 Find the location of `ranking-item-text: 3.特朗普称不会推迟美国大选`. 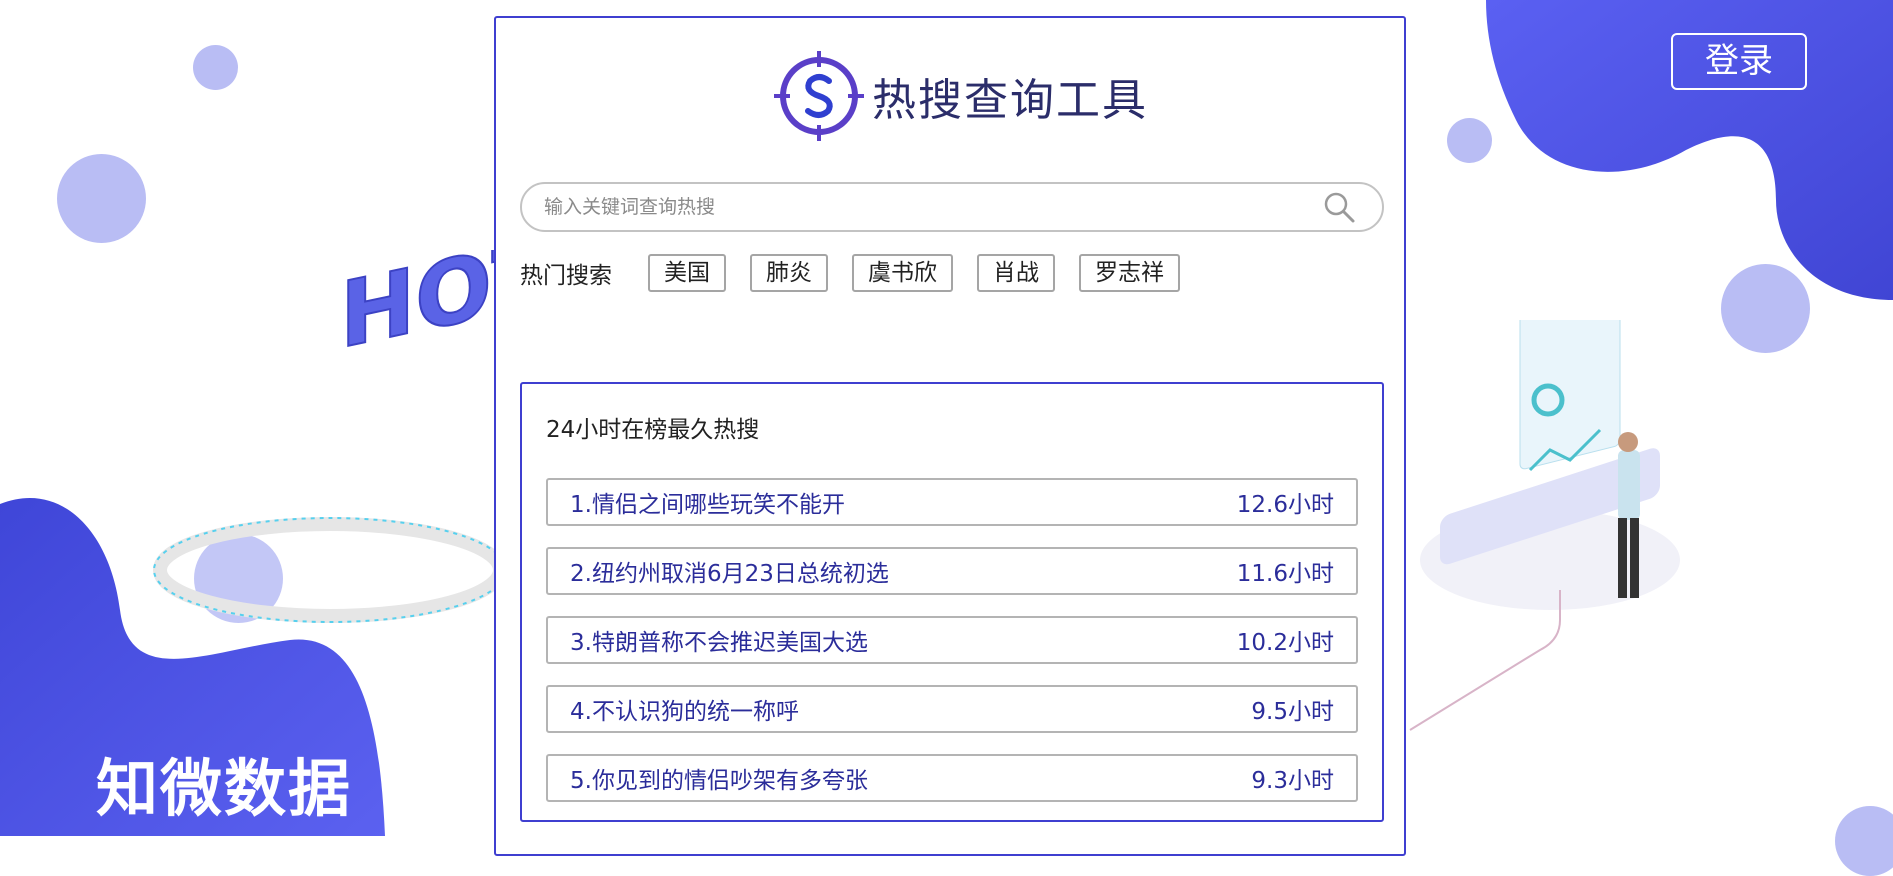

ranking-item-text: 3.特朗普称不会推迟美国大选 is located at coordinates (719, 643).